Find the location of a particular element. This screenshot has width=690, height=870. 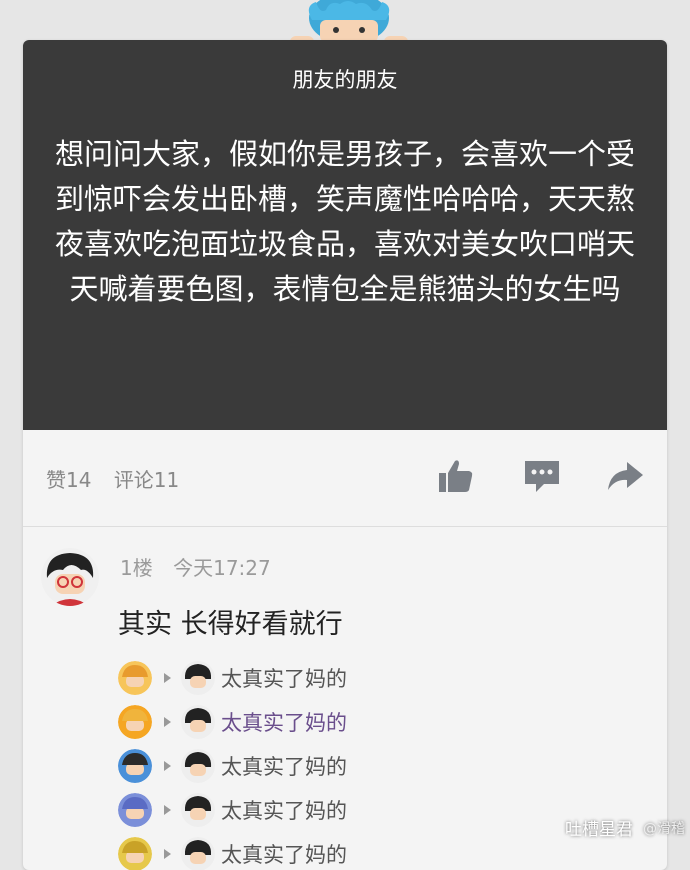

floor-number: 1楼 is located at coordinates (136, 568).